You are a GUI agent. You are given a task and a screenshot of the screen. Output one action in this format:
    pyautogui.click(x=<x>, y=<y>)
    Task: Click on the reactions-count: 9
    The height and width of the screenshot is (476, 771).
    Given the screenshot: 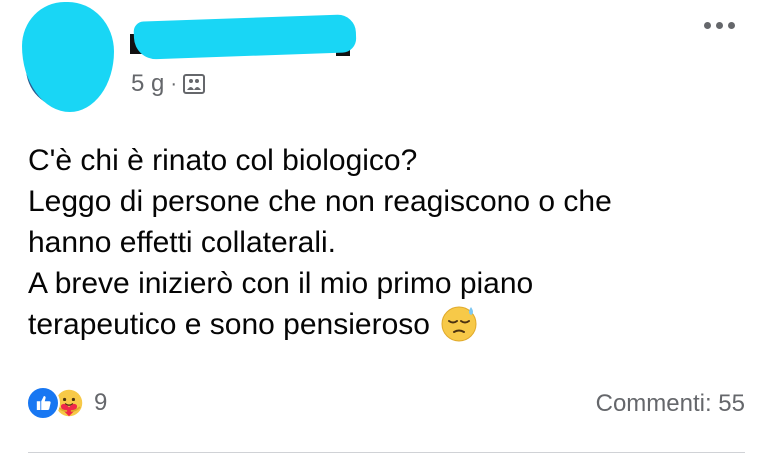 What is the action you would take?
    pyautogui.click(x=101, y=402)
    